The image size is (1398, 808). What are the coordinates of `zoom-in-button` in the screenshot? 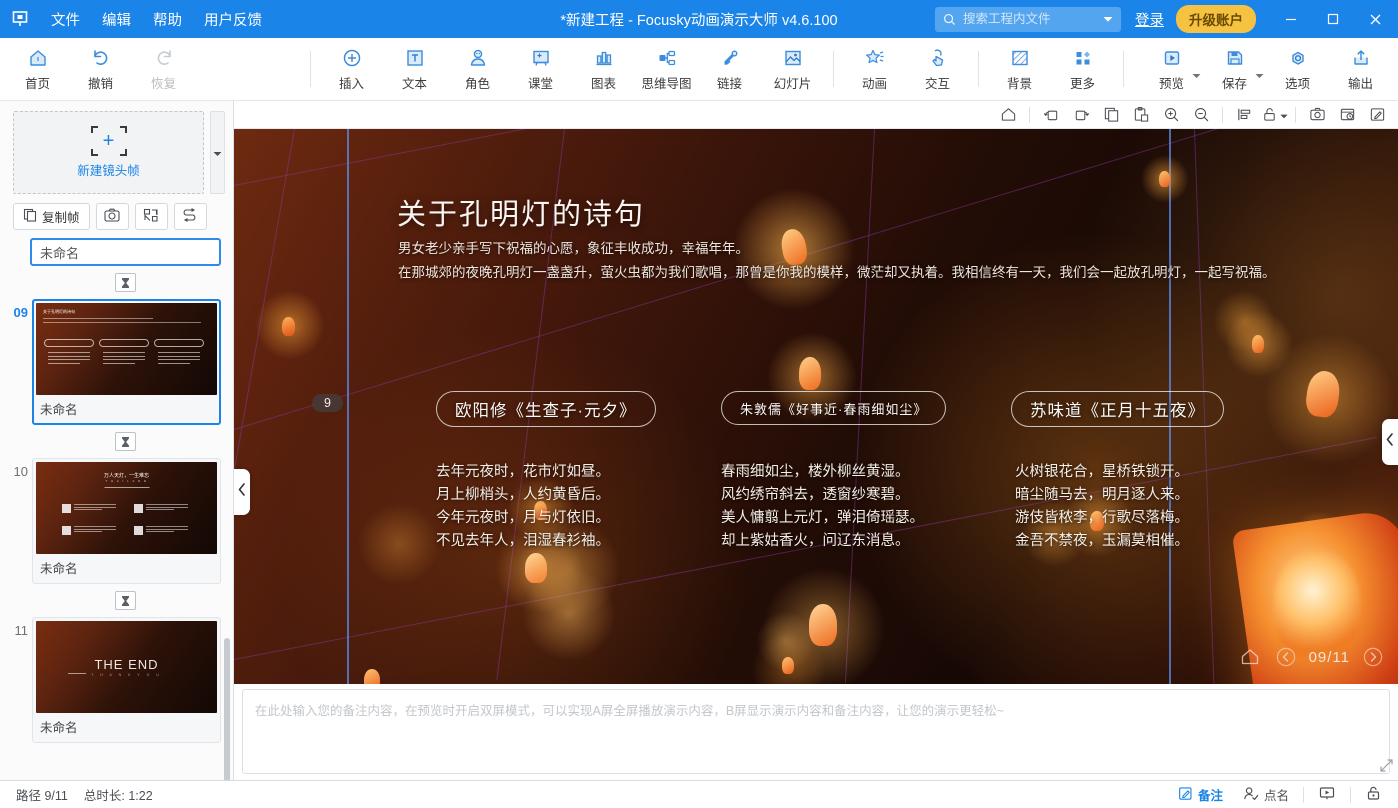 It's located at (1171, 115).